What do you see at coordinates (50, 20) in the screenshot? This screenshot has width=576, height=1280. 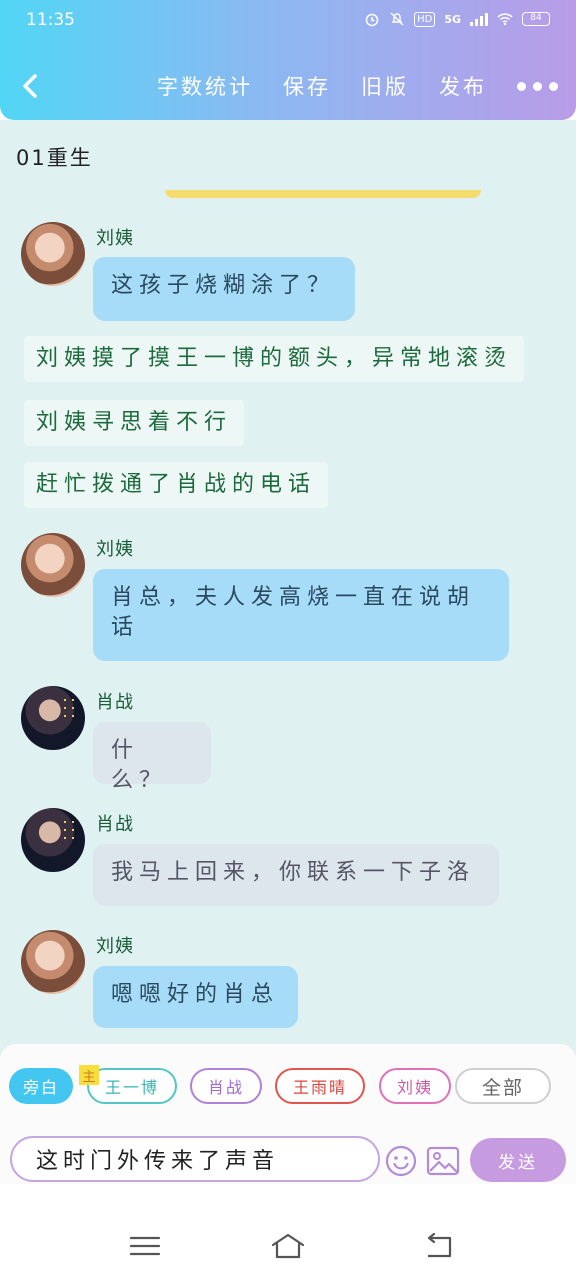 I see `status-time: 11:35` at bounding box center [50, 20].